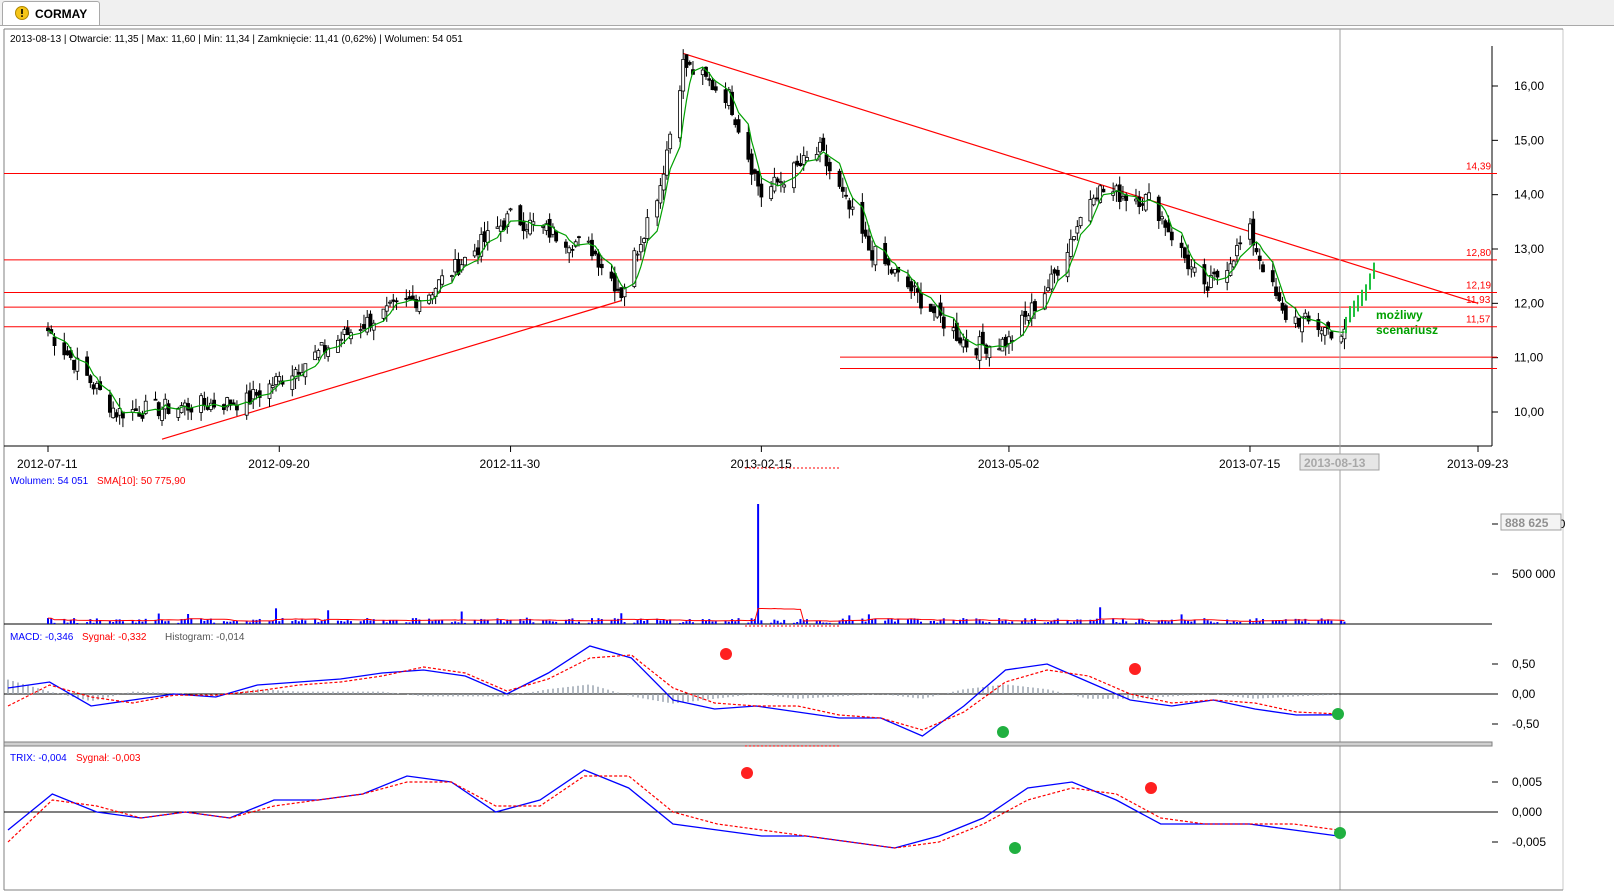  Describe the element at coordinates (108, 758) in the screenshot. I see `trix-signal-label: Sygnał: -0,003` at that location.